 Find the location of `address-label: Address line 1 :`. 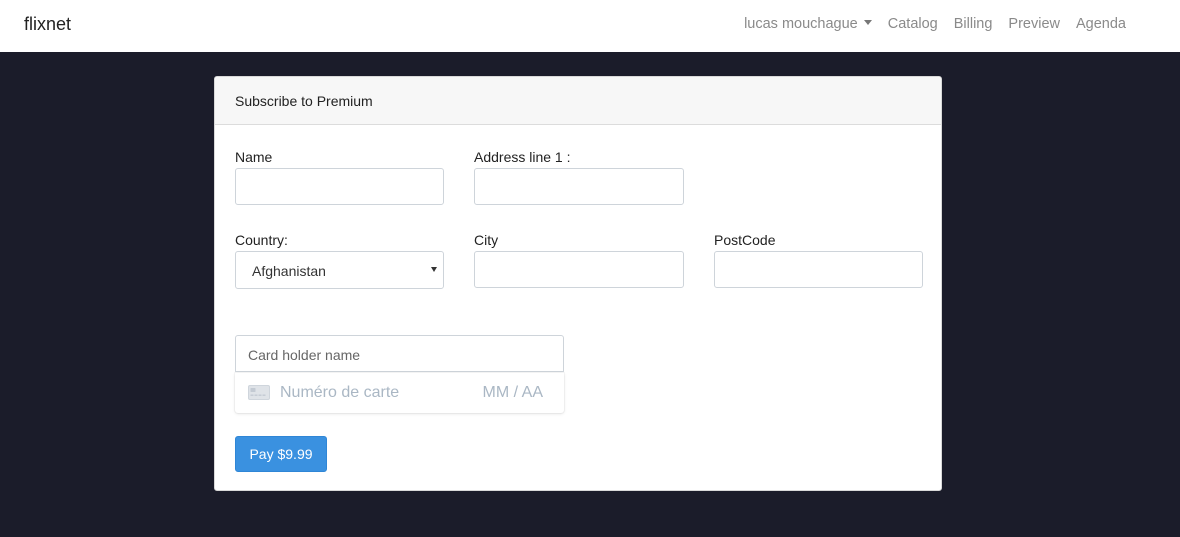

address-label: Address line 1 : is located at coordinates (522, 157).